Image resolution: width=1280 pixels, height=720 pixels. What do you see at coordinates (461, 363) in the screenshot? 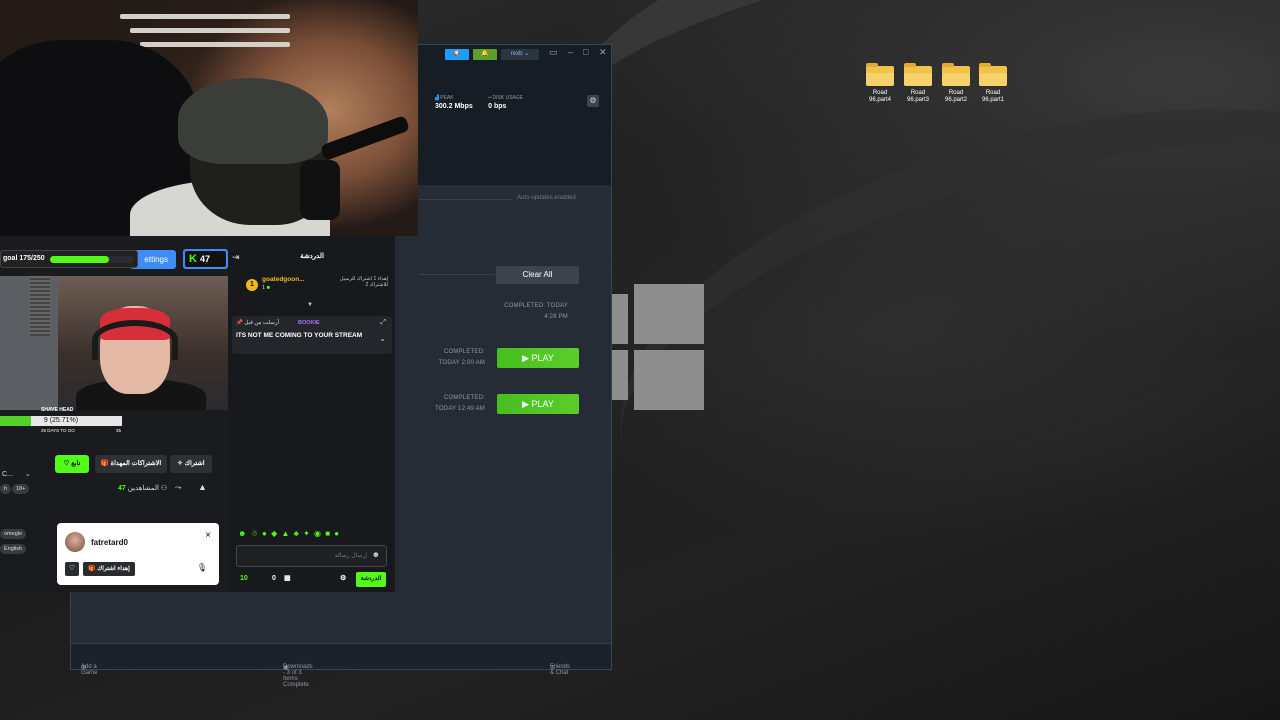
I see `status-line: TODAY 2:00 AM` at bounding box center [461, 363].